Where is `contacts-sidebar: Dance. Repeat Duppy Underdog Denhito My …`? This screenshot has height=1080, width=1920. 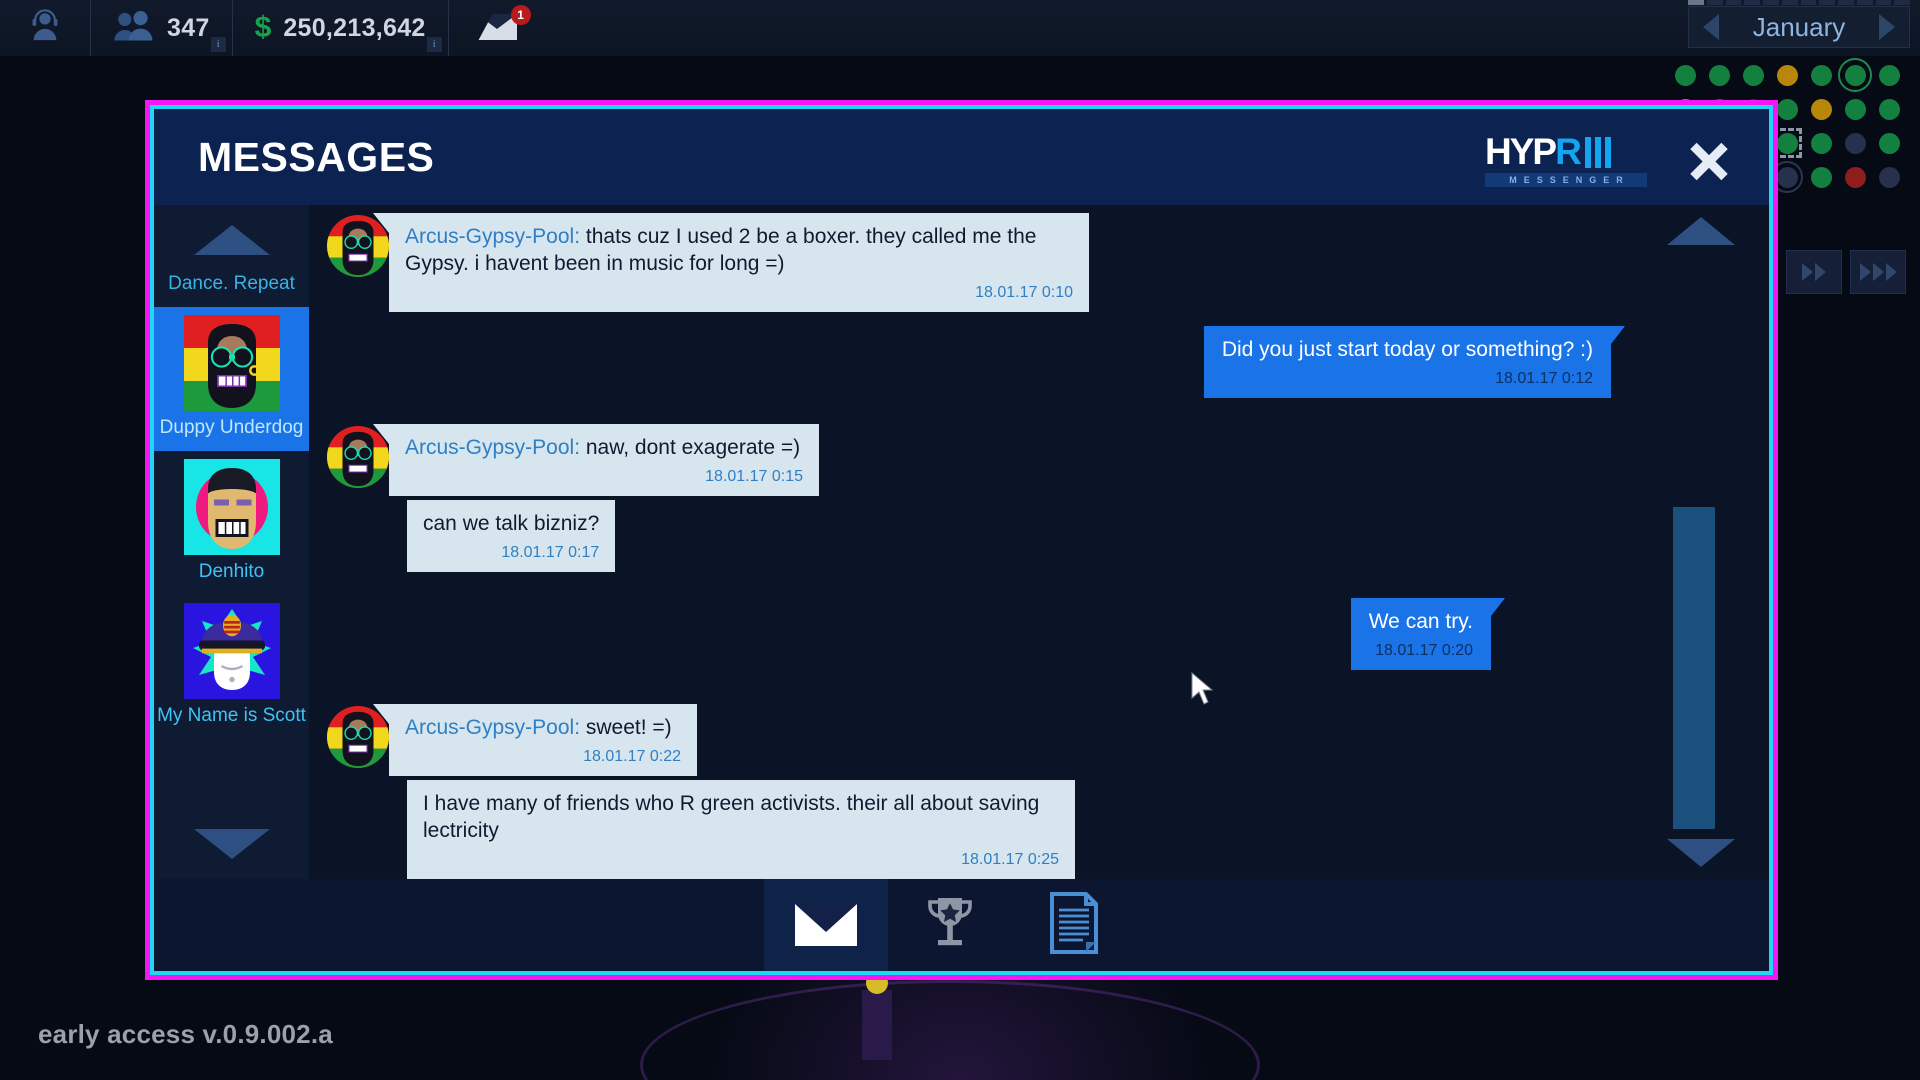
contacts-sidebar: Dance. Repeat Duppy Underdog Denhito My … is located at coordinates (231, 542).